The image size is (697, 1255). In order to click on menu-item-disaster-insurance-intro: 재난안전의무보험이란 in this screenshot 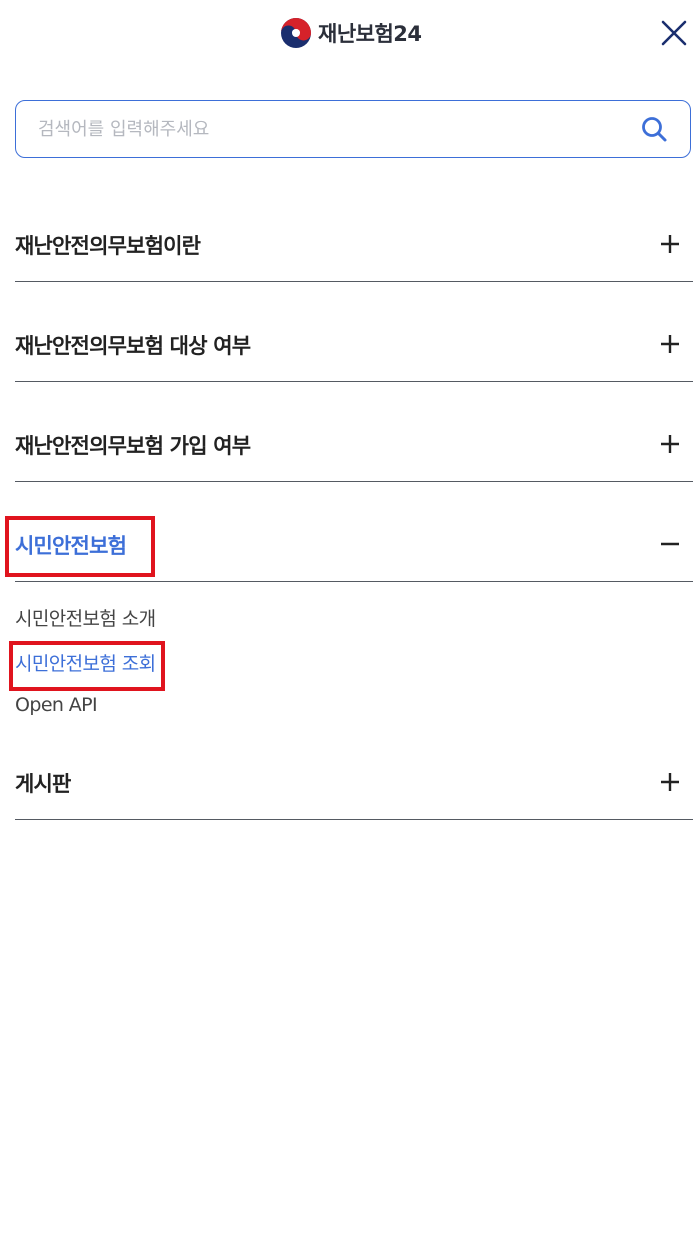, I will do `click(354, 244)`.